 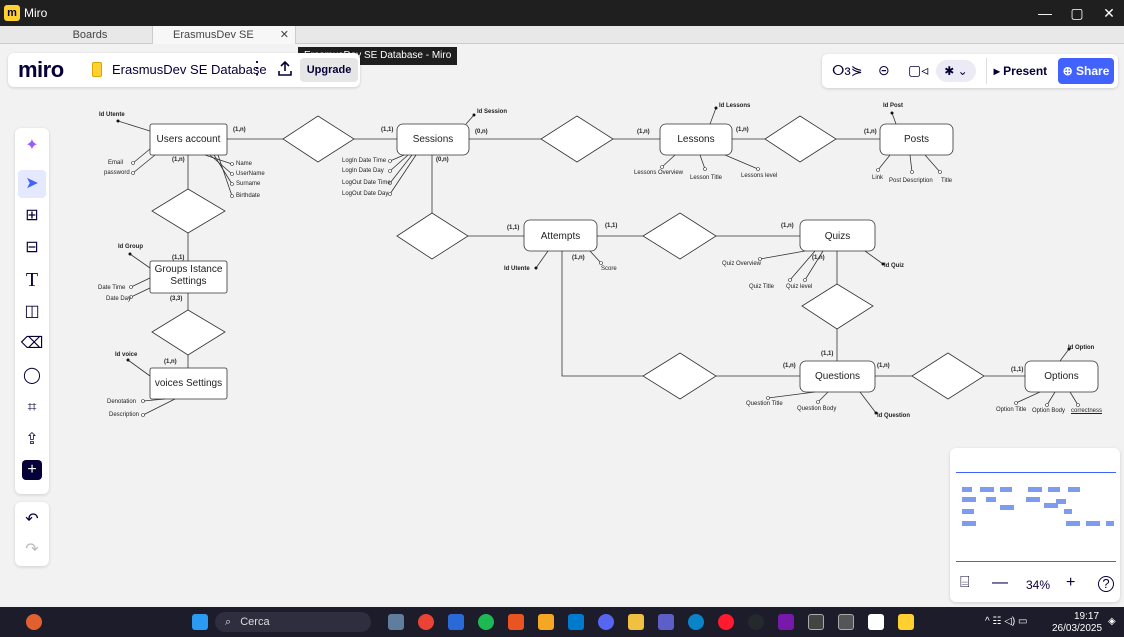 What do you see at coordinates (122, 402) in the screenshot?
I see `attr-denotation: Denotation` at bounding box center [122, 402].